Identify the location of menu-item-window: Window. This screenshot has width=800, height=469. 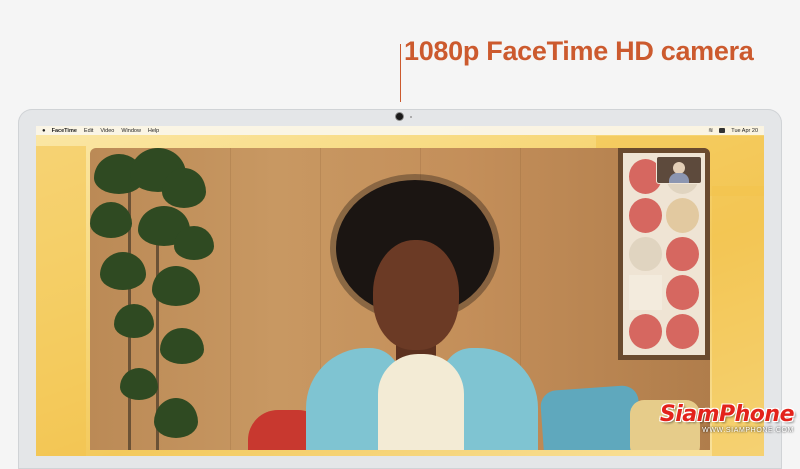
(131, 131).